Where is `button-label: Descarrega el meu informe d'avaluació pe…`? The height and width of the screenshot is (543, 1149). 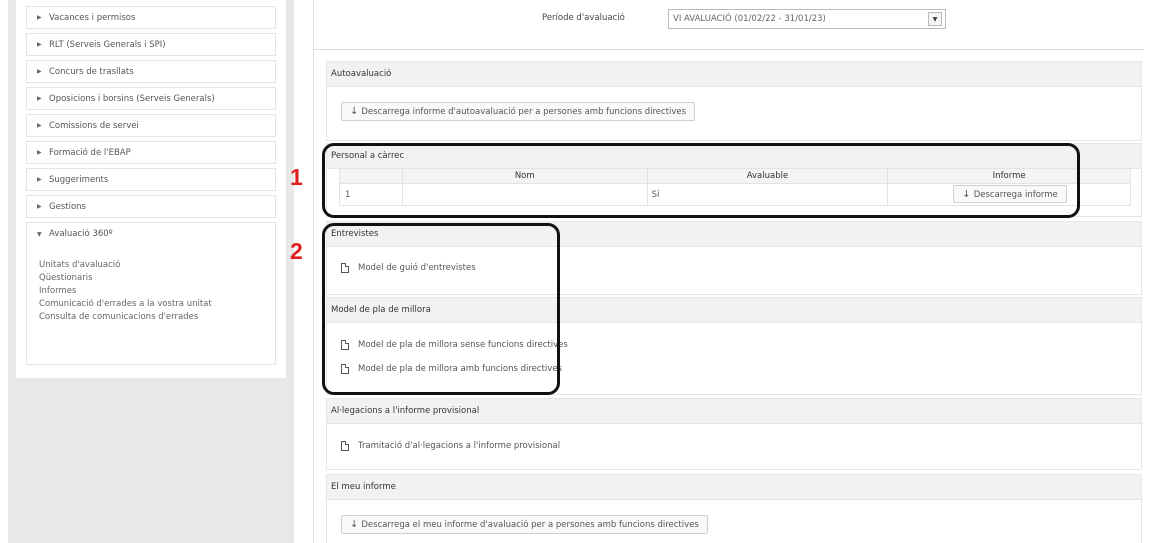
button-label: Descarrega el meu informe d'avaluació pe… is located at coordinates (530, 525).